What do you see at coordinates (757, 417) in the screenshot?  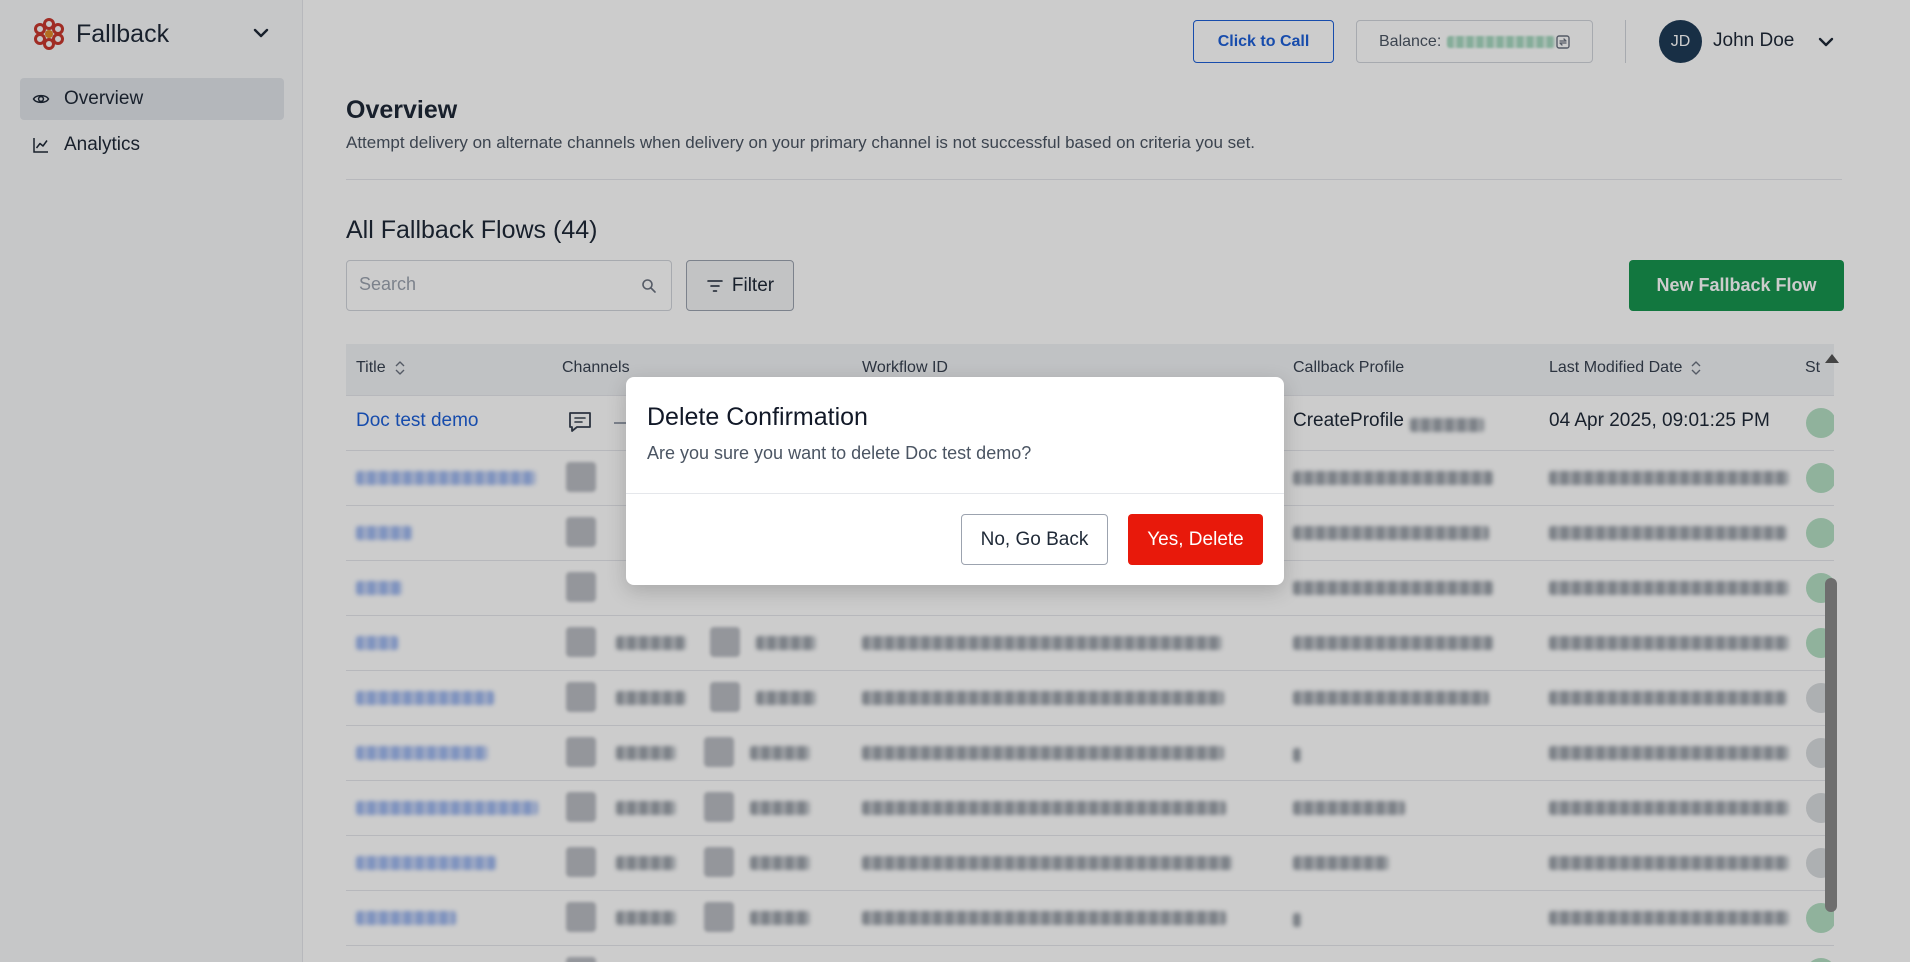 I see `dialog-title: Delete Confirmation` at bounding box center [757, 417].